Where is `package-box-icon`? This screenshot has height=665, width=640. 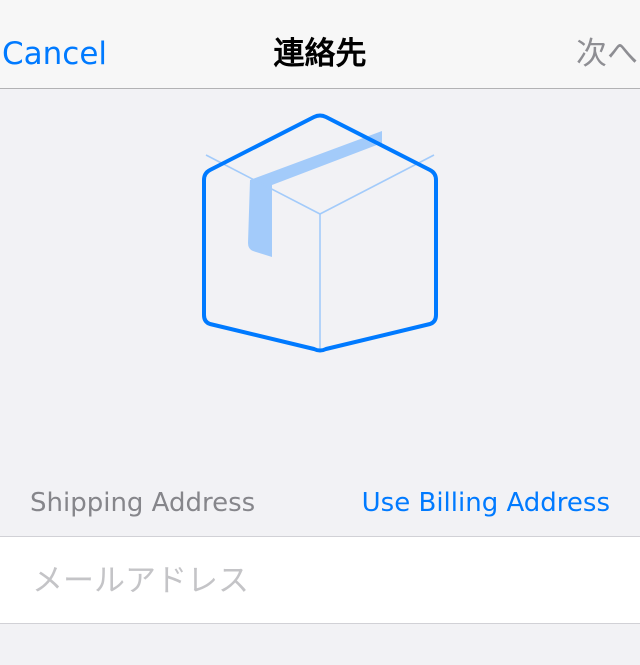 package-box-icon is located at coordinates (320, 233).